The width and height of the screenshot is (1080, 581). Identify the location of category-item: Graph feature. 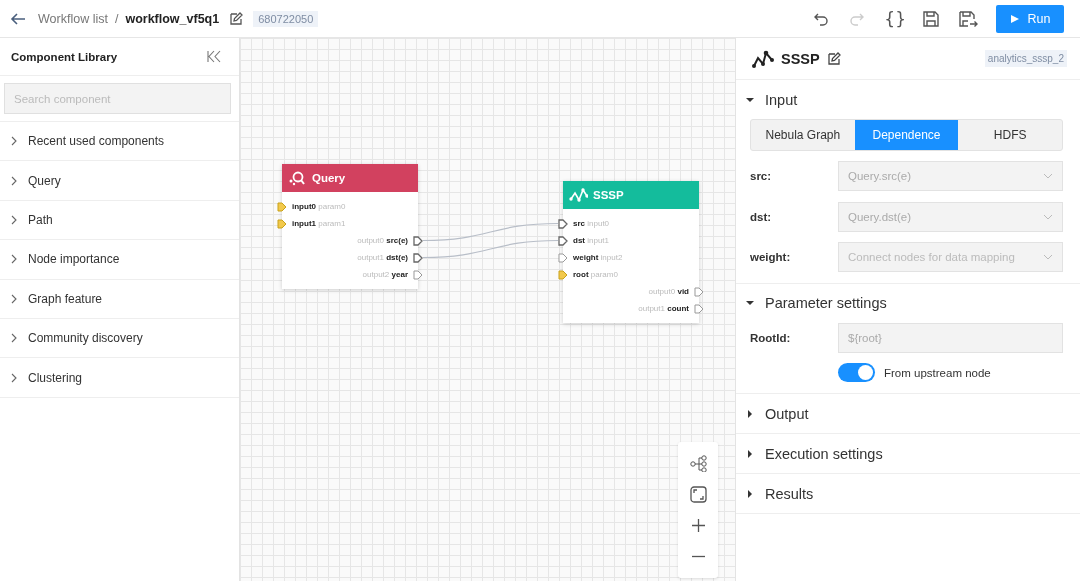
(119, 299).